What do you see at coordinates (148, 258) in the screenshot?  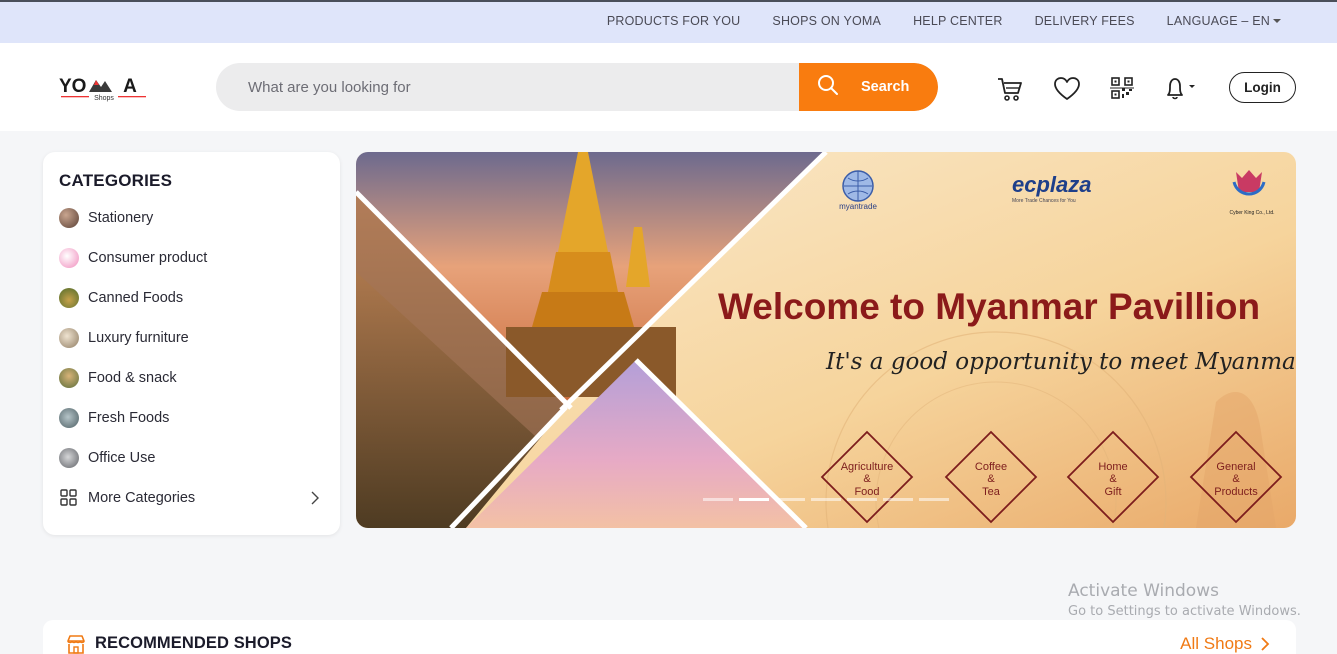 I see `category-label: Consumer product` at bounding box center [148, 258].